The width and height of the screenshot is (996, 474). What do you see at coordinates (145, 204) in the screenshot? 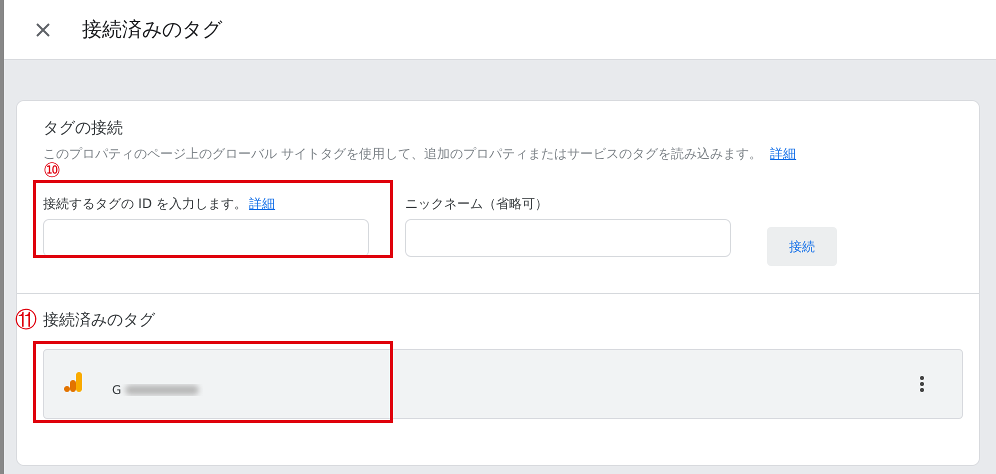
I see `field-label: 接続するタグの ID を入力します。` at bounding box center [145, 204].